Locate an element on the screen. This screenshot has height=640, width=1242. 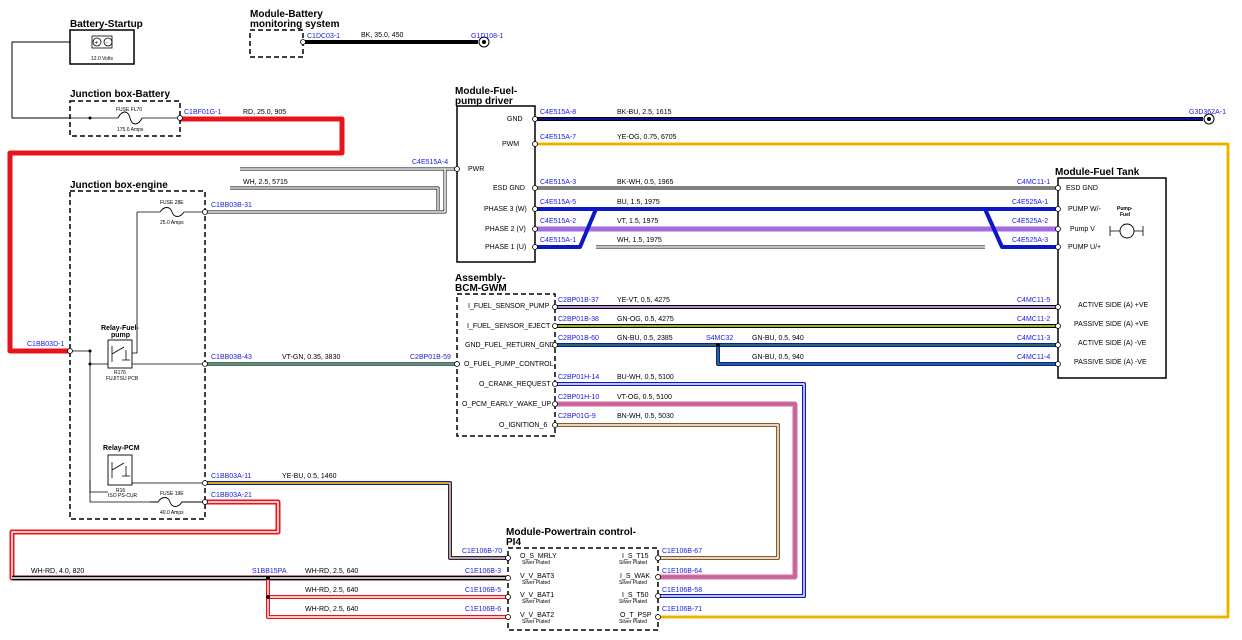
pcm-plated-l1: Silver Plated is located at coordinates (536, 563).